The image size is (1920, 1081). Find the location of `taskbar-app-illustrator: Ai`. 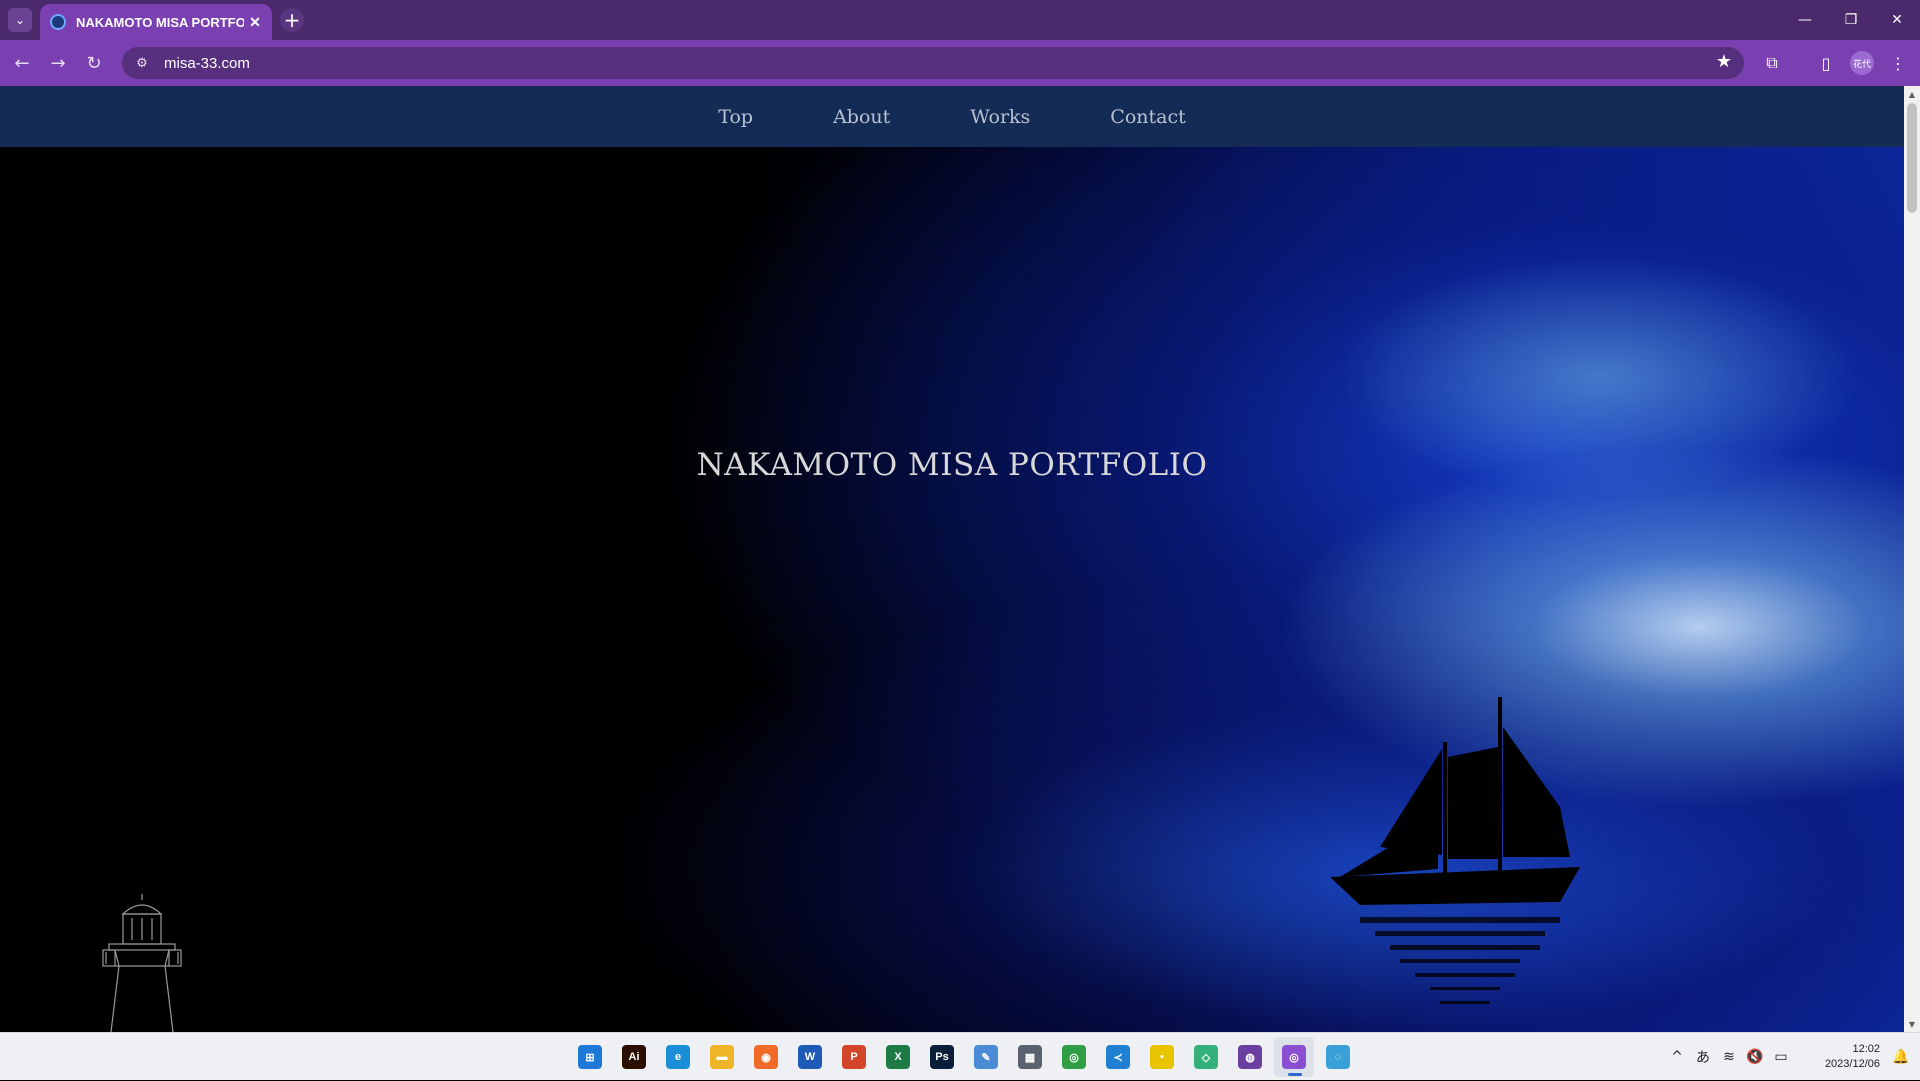

taskbar-app-illustrator: Ai is located at coordinates (634, 1057).